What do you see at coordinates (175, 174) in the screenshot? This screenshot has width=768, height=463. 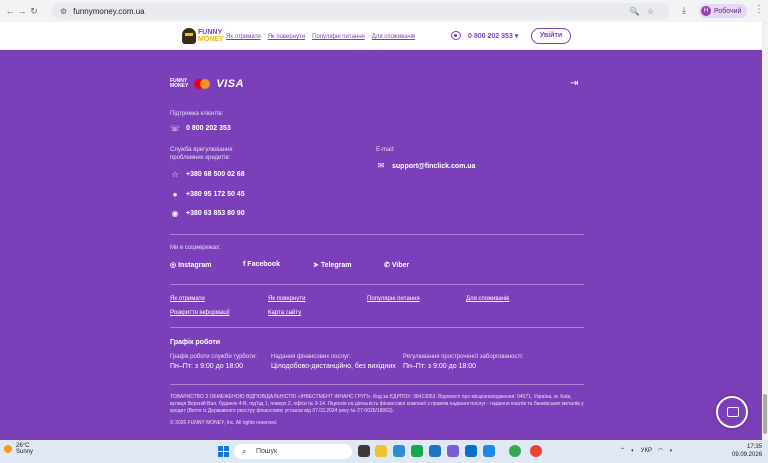 I see `kyivstar-icon: ☆` at bounding box center [175, 174].